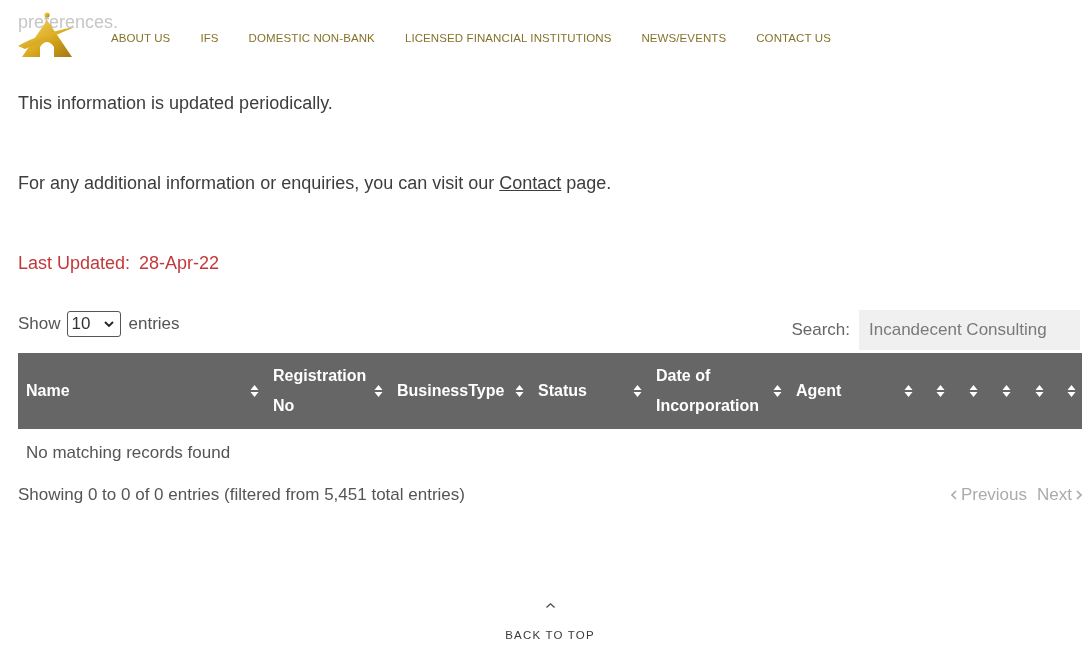 This screenshot has height=652, width=1091. What do you see at coordinates (550, 605) in the screenshot?
I see `caret-up-icon` at bounding box center [550, 605].